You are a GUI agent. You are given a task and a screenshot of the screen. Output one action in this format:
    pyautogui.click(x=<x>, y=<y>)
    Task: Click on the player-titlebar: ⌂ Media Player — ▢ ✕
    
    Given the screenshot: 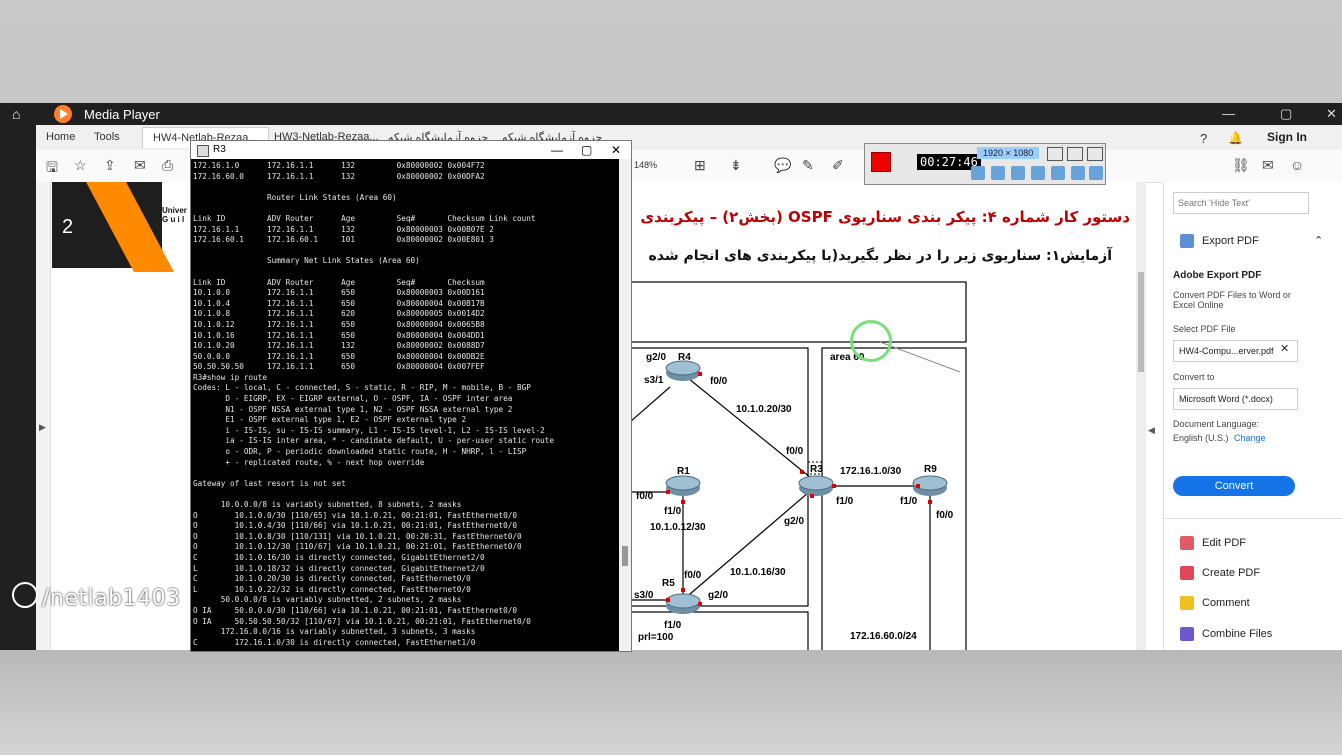 What is the action you would take?
    pyautogui.click(x=671, y=114)
    